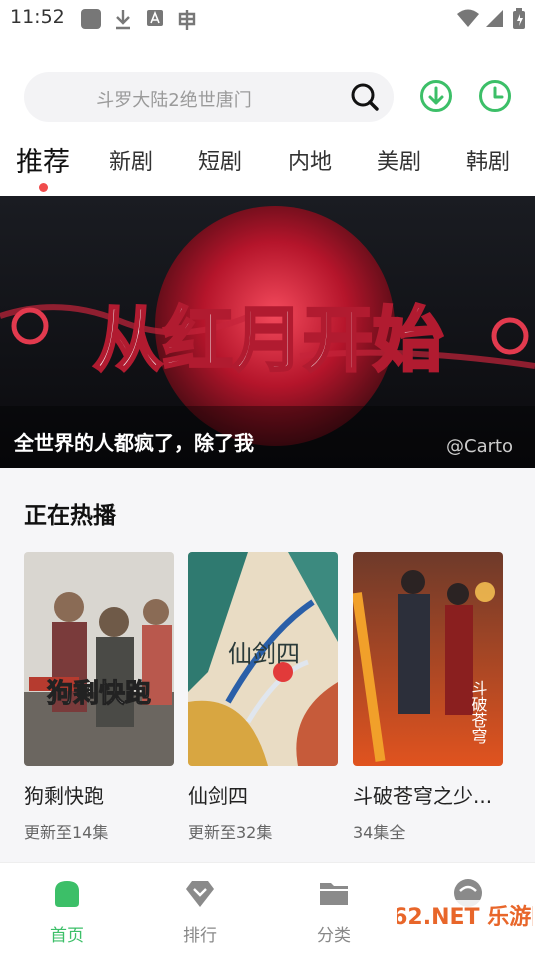 The width and height of the screenshot is (535, 953). Describe the element at coordinates (43, 159) in the screenshot. I see `tab-recommend: 推荐` at that location.